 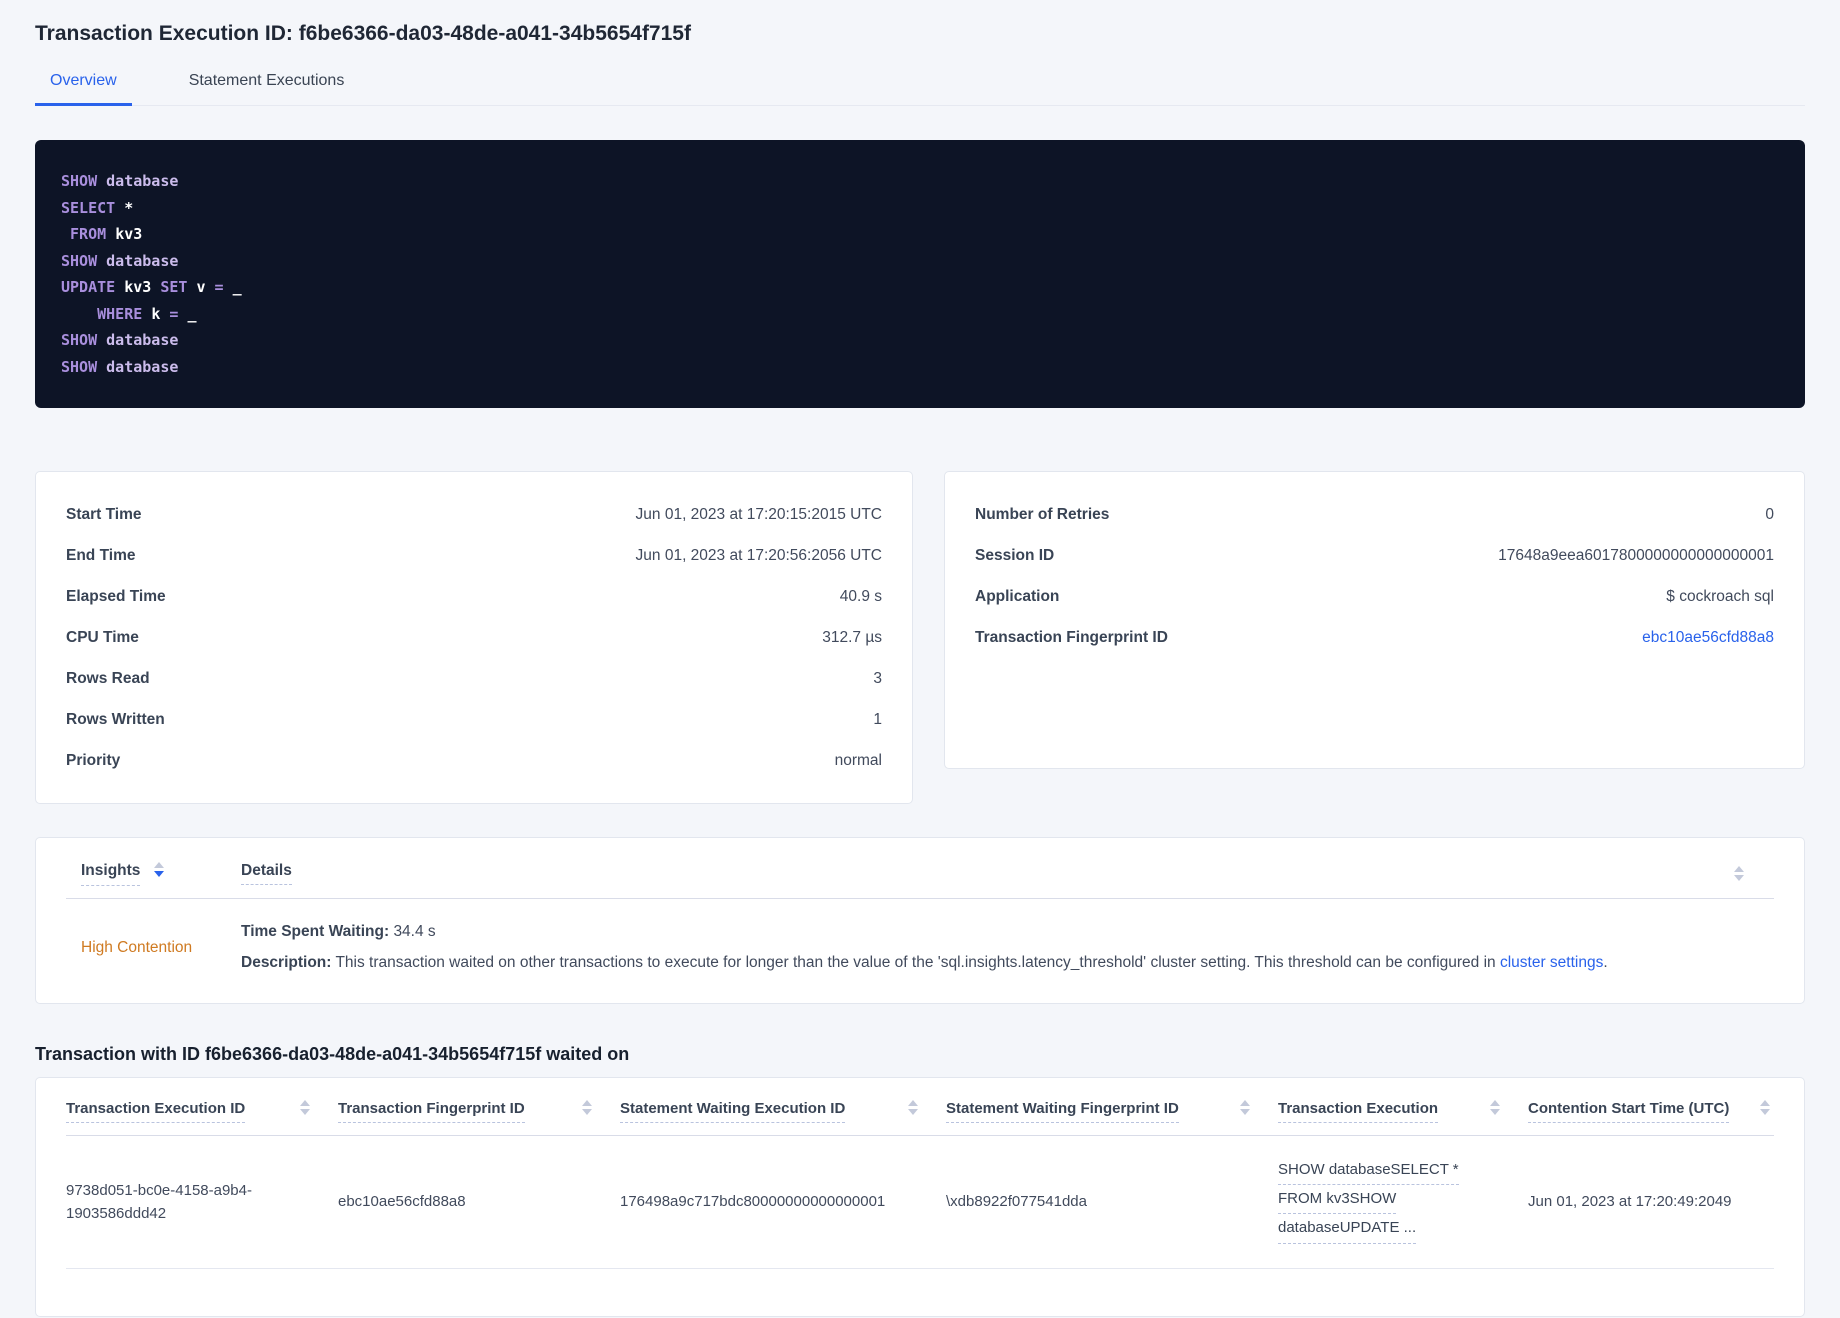 I want to click on cell-contention-start-time: Jun 01, 2023 at 17:20:49:2049, so click(x=1630, y=1202).